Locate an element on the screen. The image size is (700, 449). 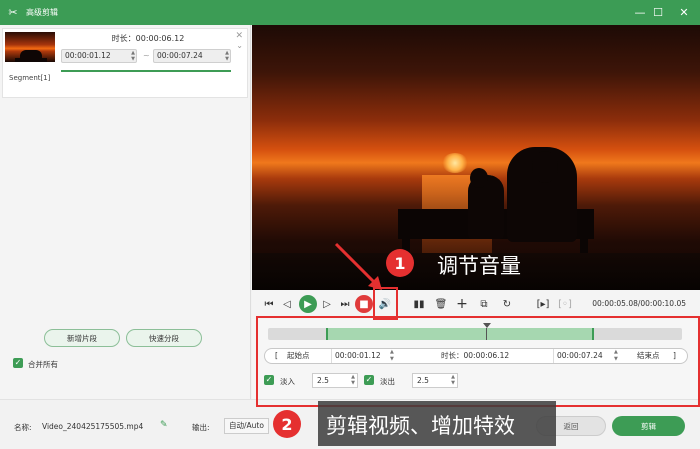
copy-icon: ⧉ is located at coordinates (484, 304).